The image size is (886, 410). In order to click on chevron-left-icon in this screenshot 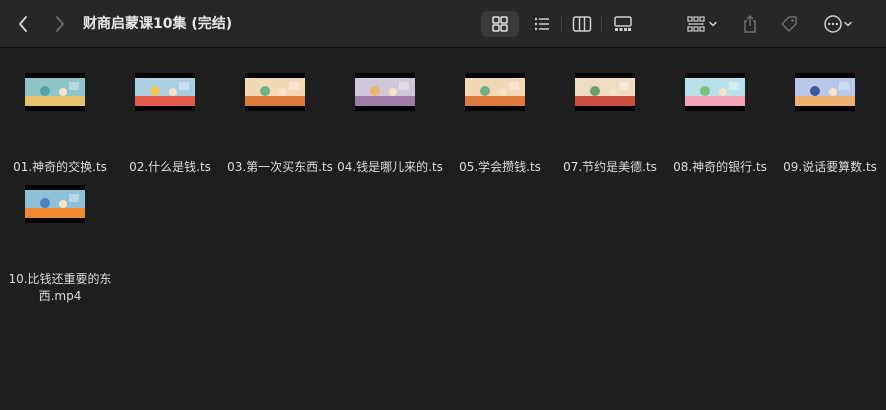, I will do `click(23, 24)`.